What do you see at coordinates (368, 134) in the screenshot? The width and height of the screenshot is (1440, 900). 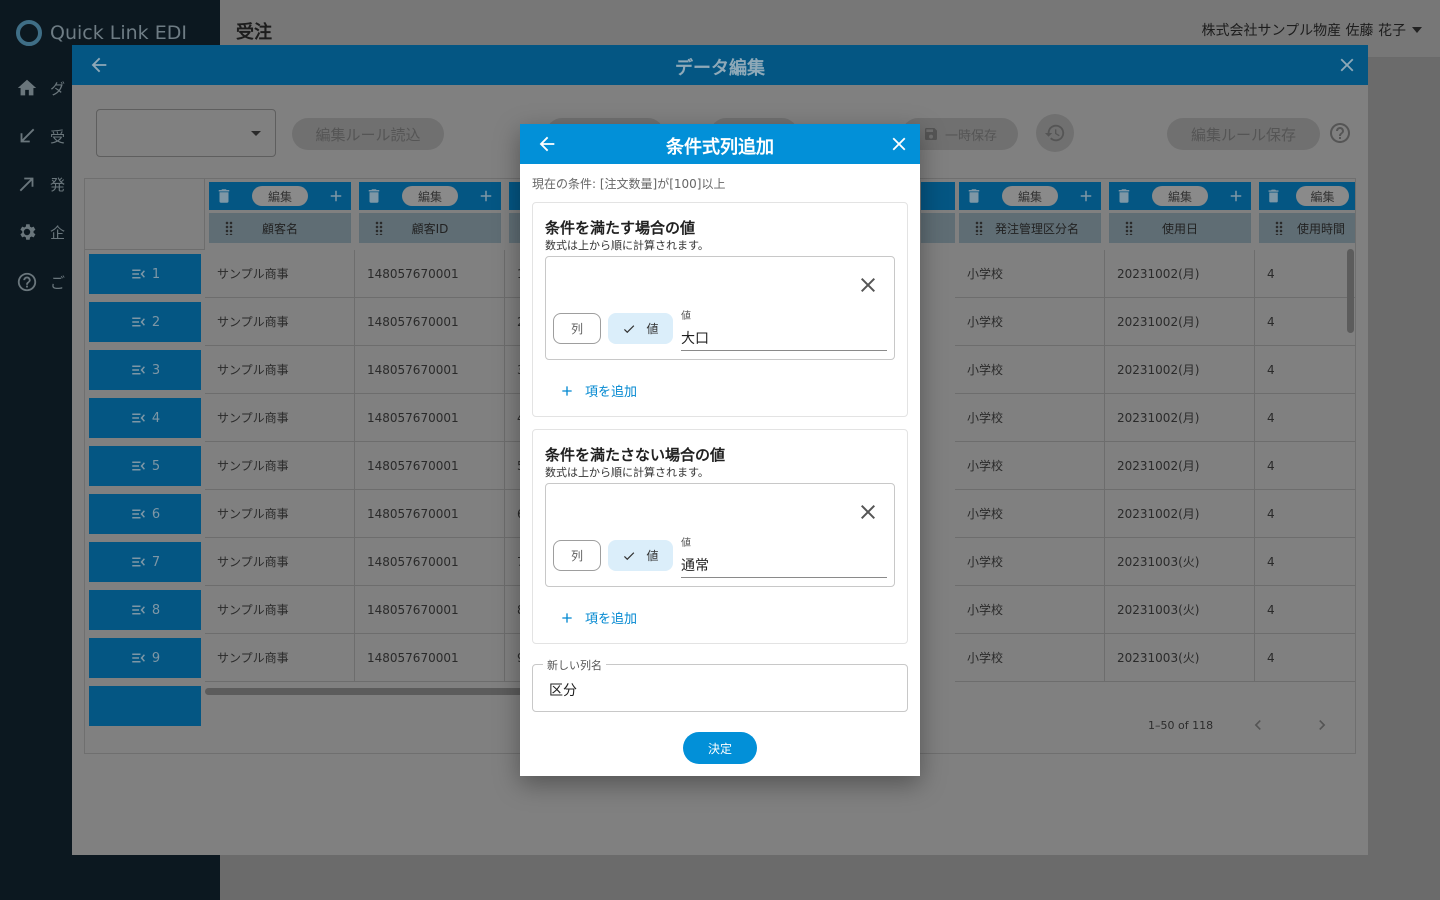 I see `load-rule-button: 編集ルール読込` at bounding box center [368, 134].